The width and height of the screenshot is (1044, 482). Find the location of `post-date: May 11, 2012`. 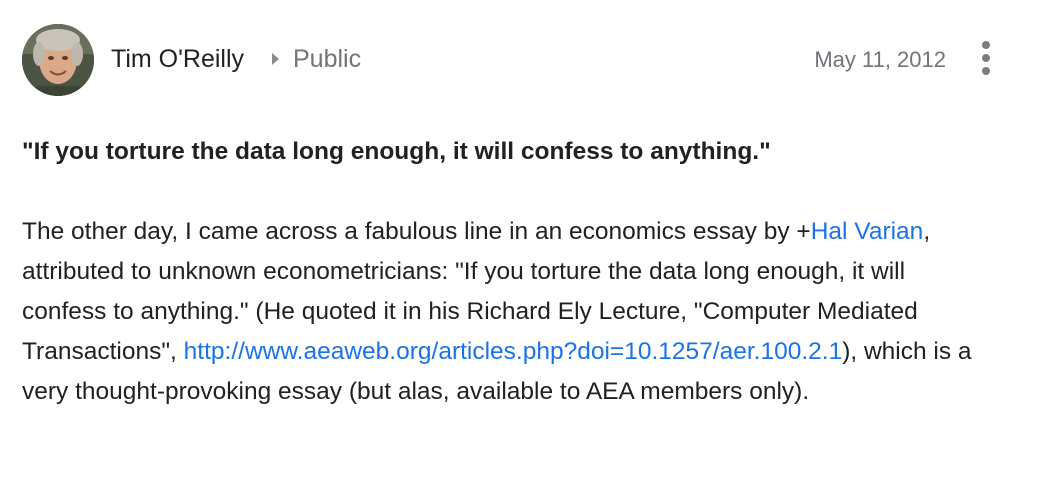

post-date: May 11, 2012 is located at coordinates (880, 60).